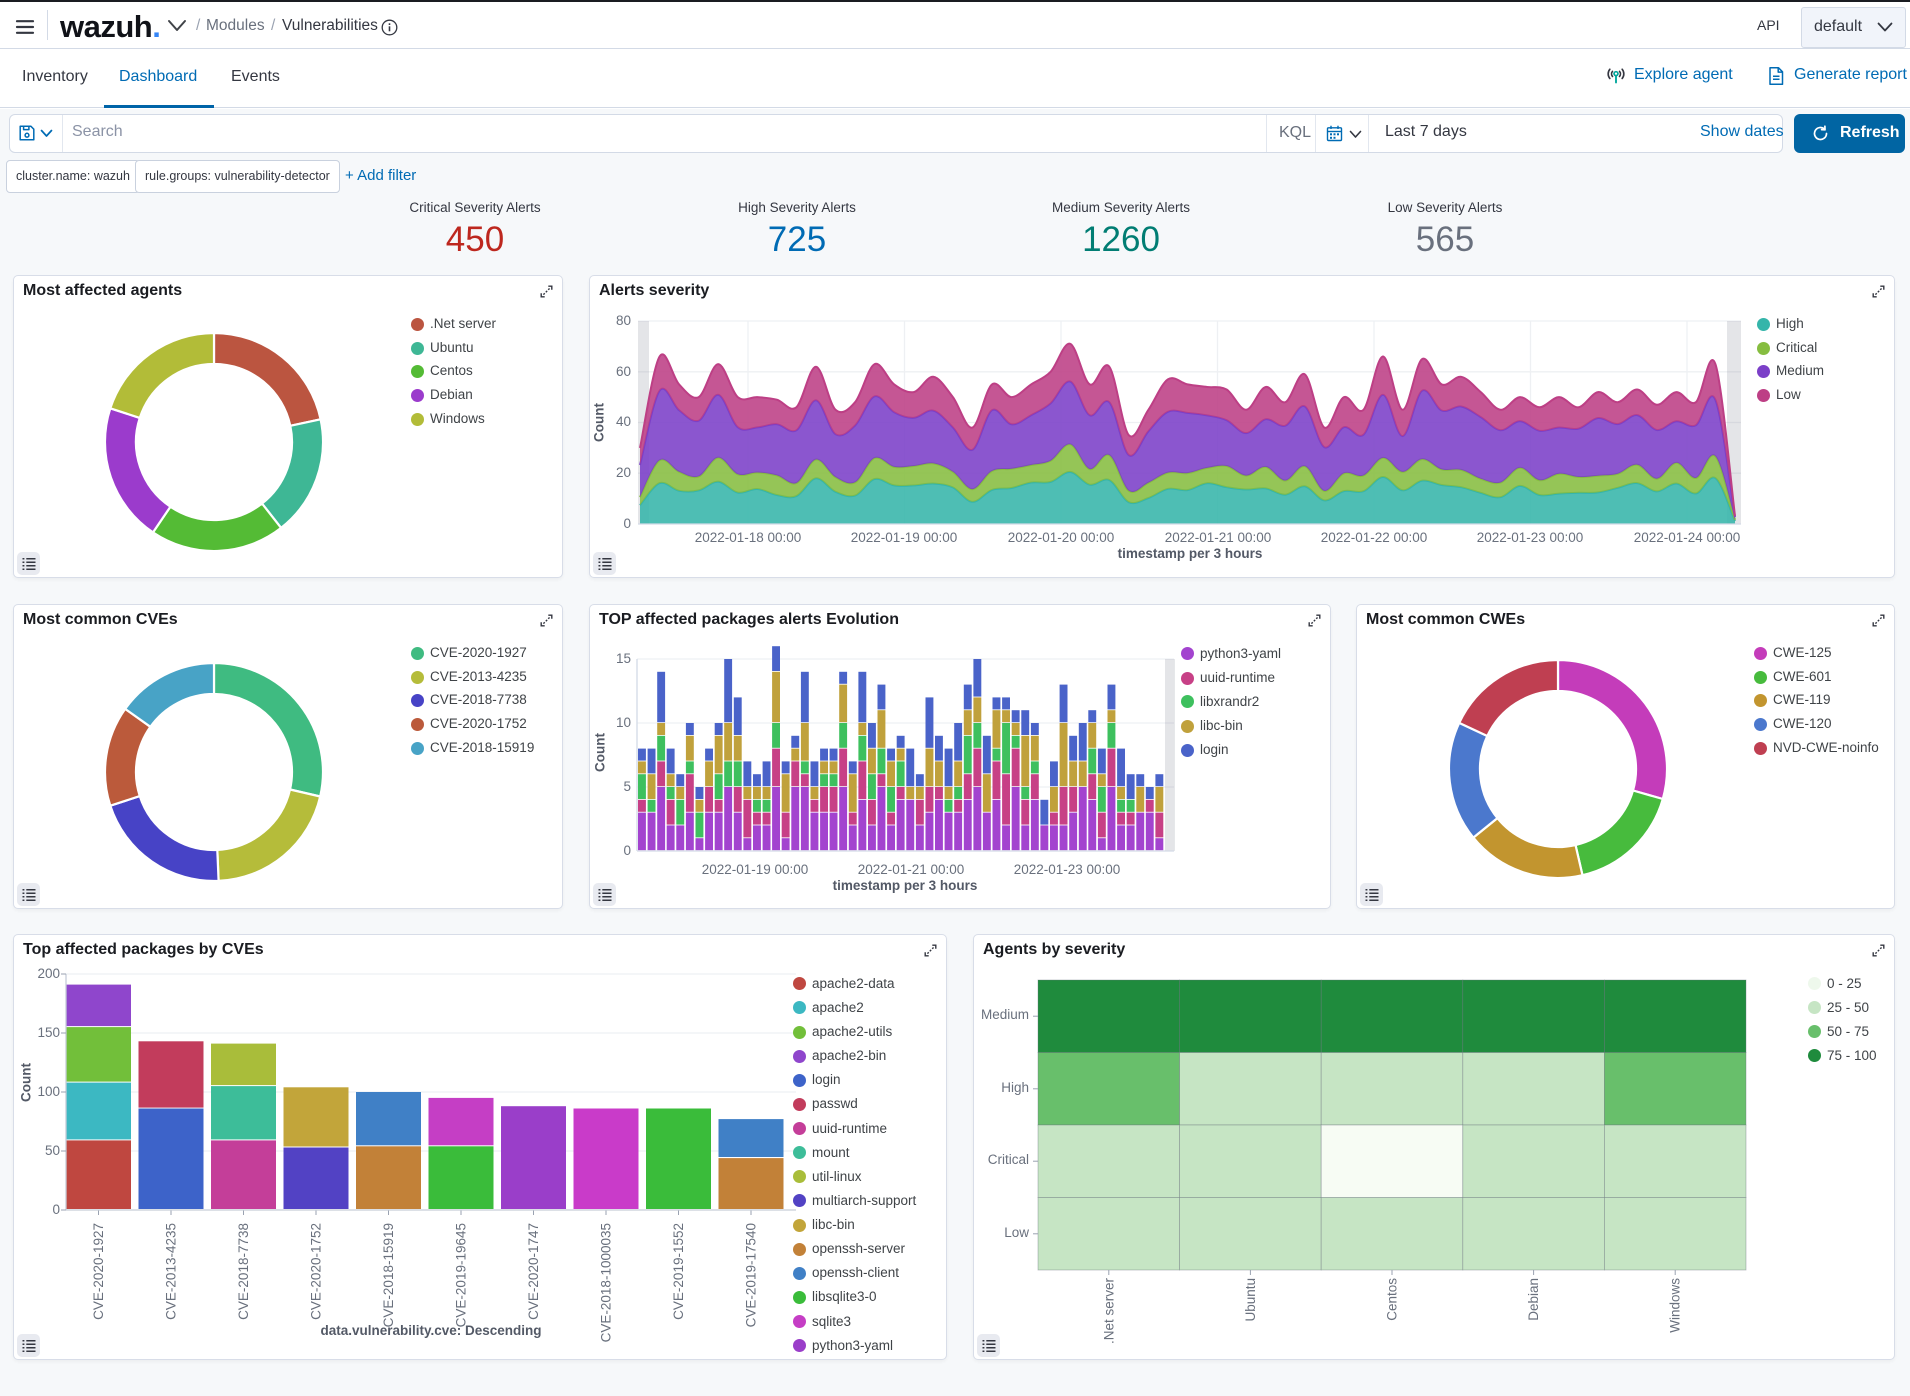 Image resolution: width=1910 pixels, height=1396 pixels. What do you see at coordinates (243, 1271) in the screenshot?
I see `svg-text: CVE-2018-7738` at bounding box center [243, 1271].